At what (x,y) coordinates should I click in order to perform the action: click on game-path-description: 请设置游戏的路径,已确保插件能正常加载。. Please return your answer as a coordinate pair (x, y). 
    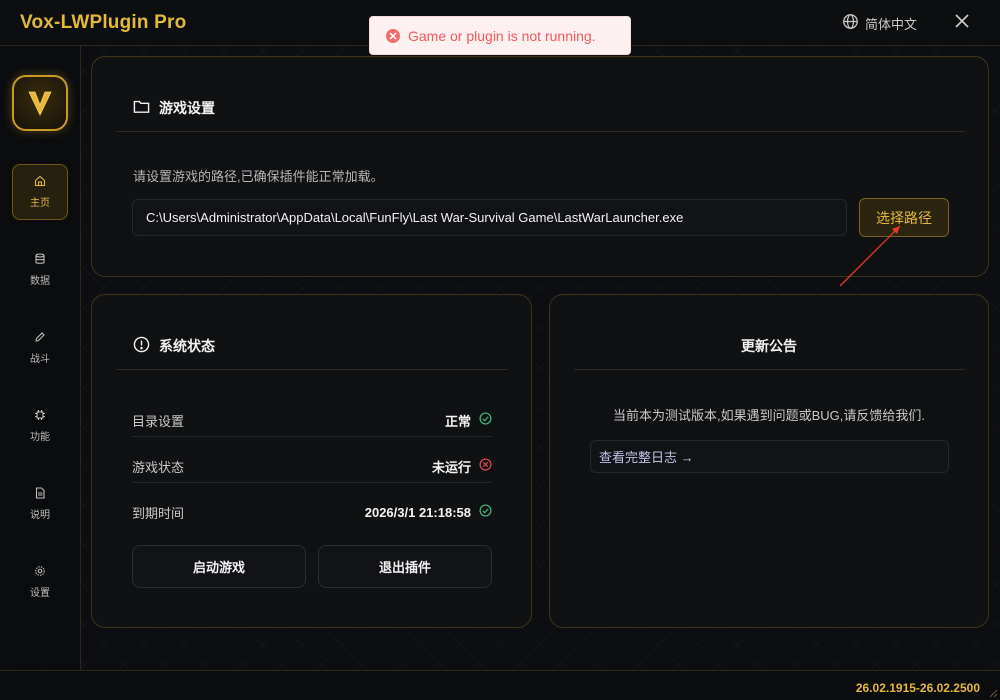
    Looking at the image, I should click on (258, 176).